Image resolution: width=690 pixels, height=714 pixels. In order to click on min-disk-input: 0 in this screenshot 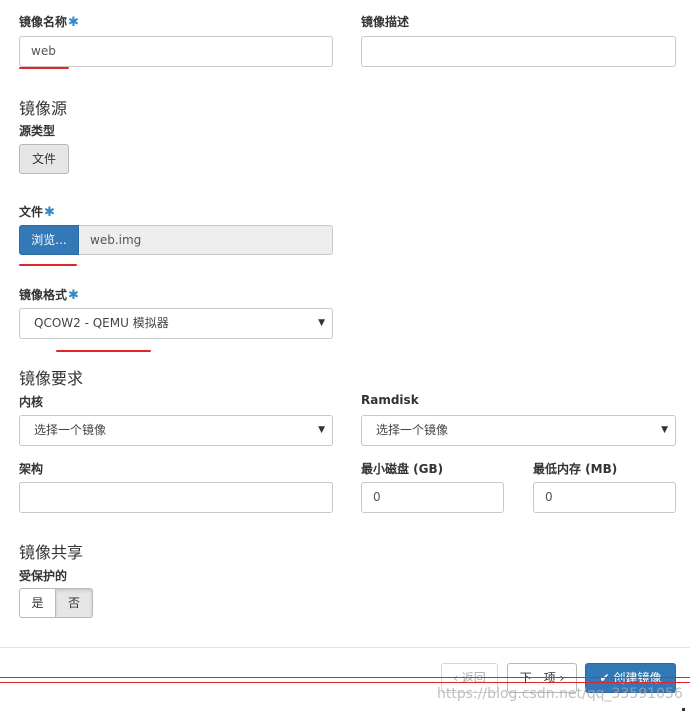, I will do `click(432, 497)`.